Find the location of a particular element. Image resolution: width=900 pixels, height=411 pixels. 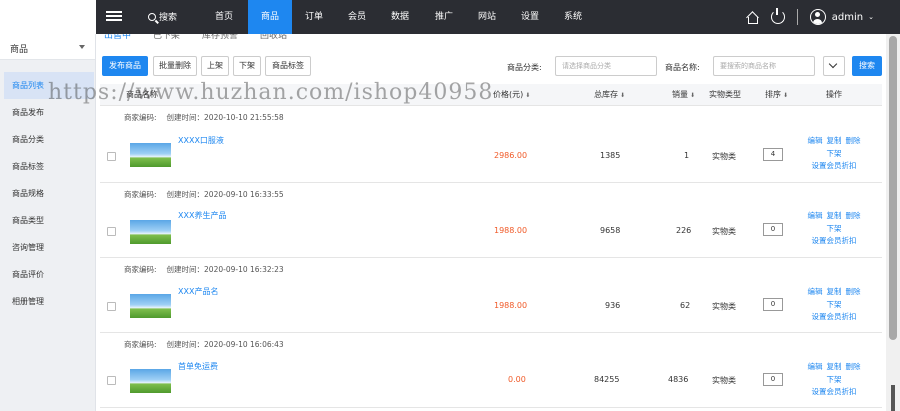

table-header: 商品名称 价格(元) ⬇ 总库存 ⬇ 销量 ⬇ 实物类型 排序 ⬇ 操作 is located at coordinates (491, 95).